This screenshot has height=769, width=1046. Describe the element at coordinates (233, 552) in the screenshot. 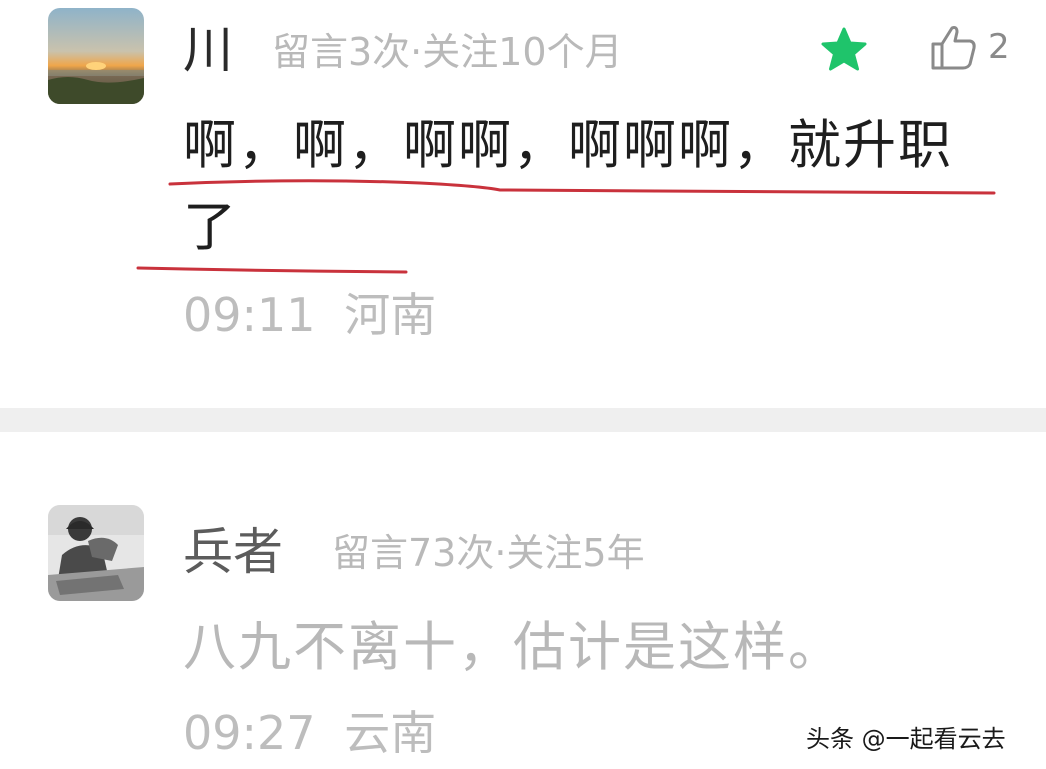

I see `username: 兵者` at that location.